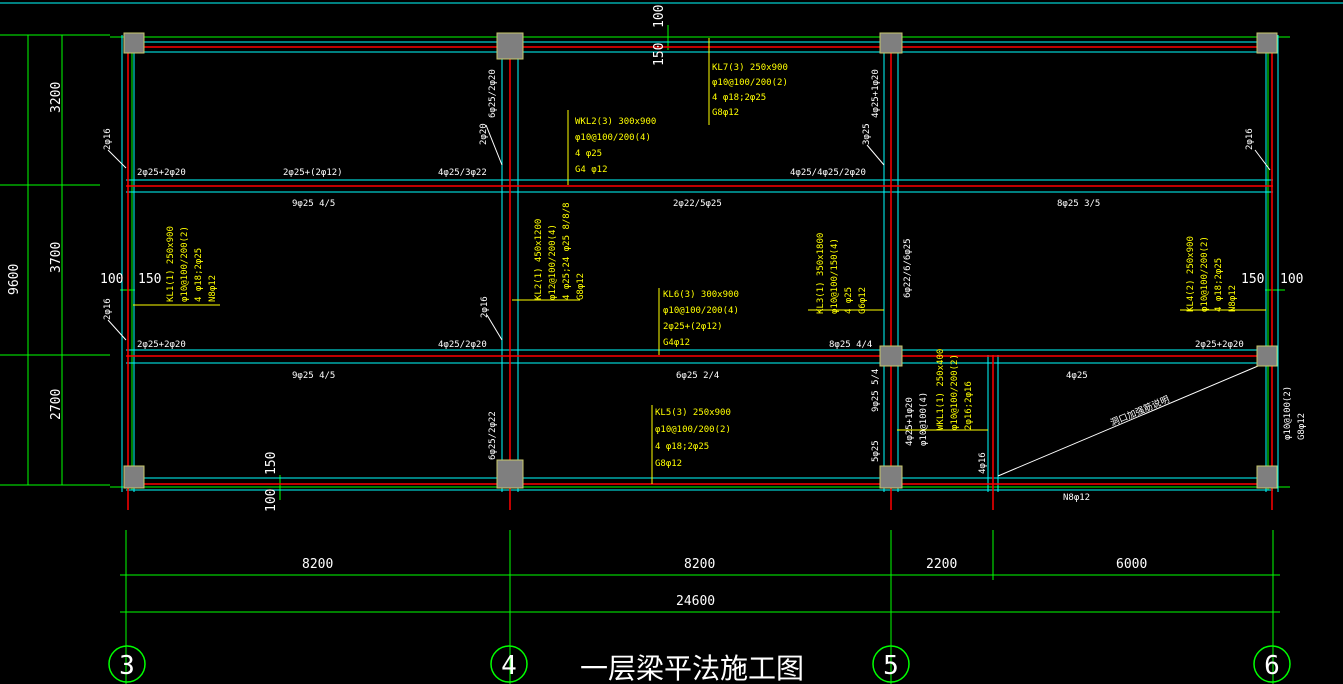 This screenshot has height=684, width=1343. Describe the element at coordinates (697, 376) in the screenshot. I see `rebar-label: 6φ25 2/4` at that location.